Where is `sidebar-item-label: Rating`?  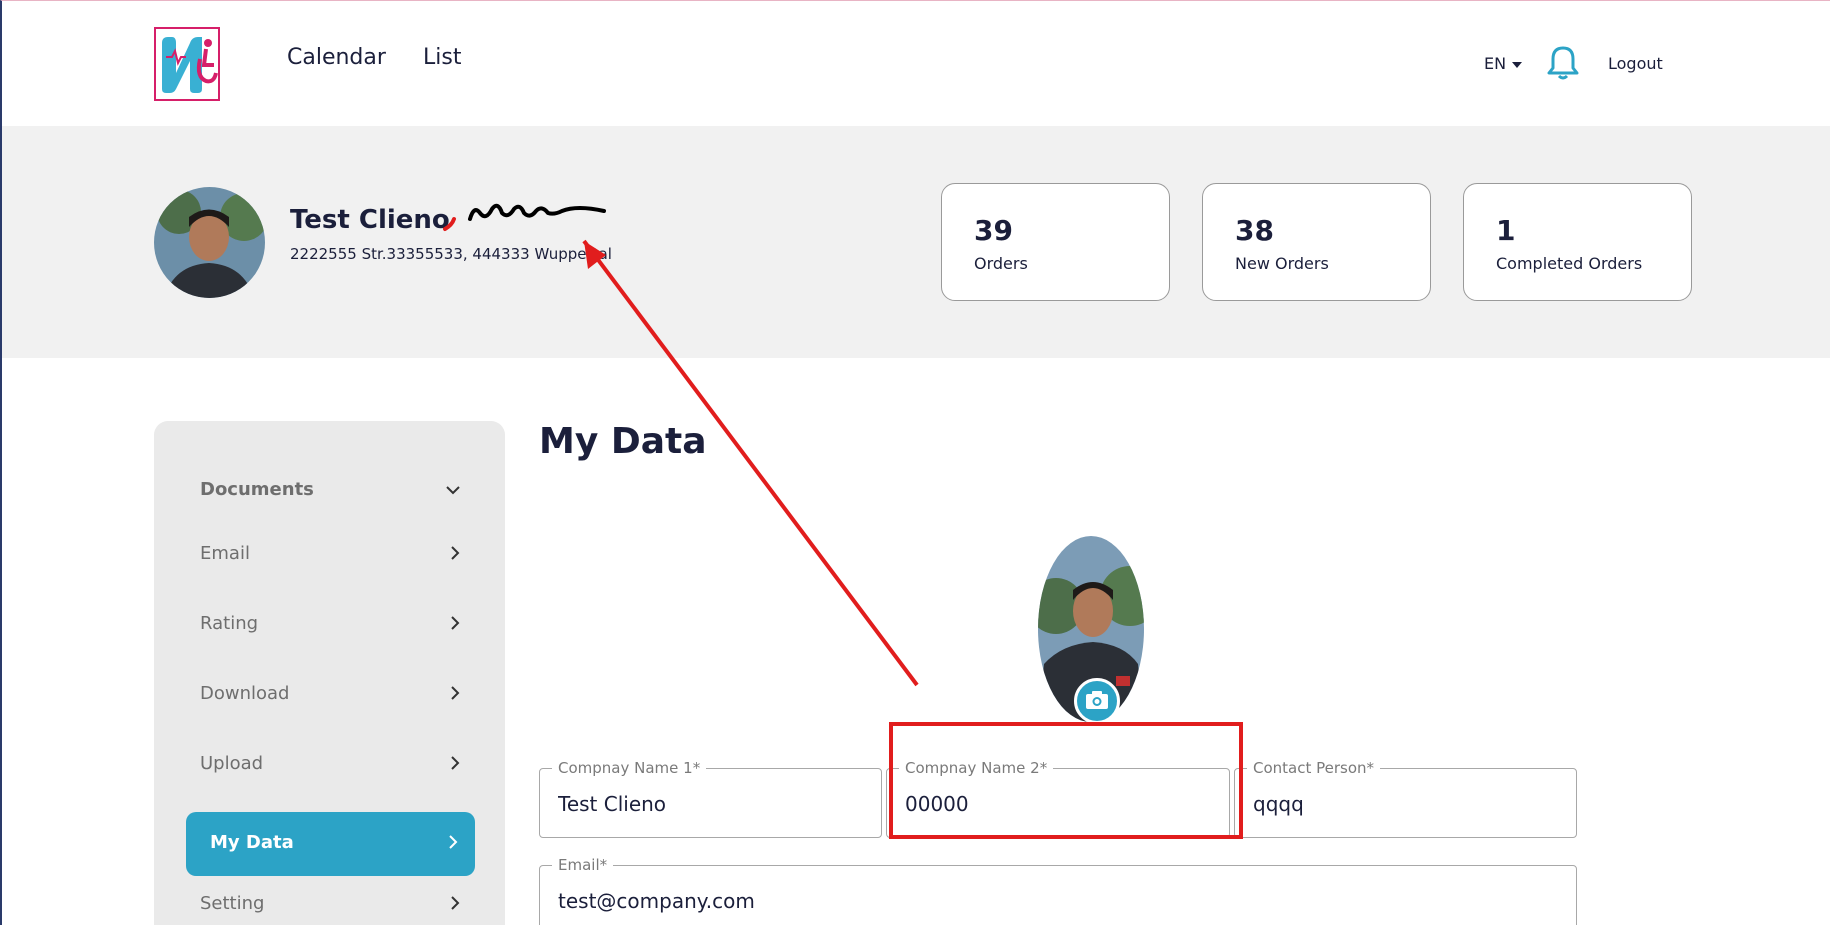 sidebar-item-label: Rating is located at coordinates (229, 623).